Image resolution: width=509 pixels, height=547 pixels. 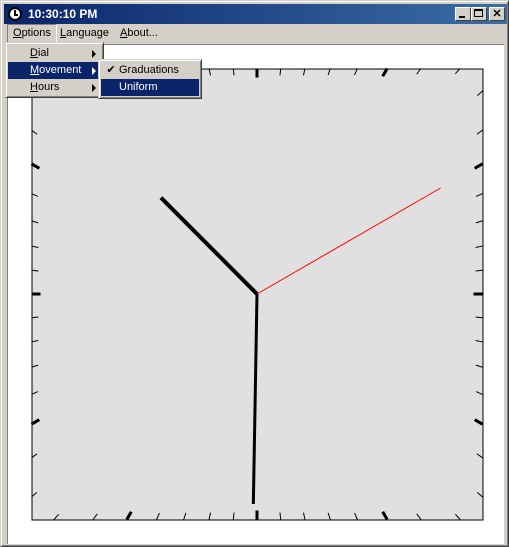 I want to click on submenu-item-uniform: Uniform, so click(x=150, y=87).